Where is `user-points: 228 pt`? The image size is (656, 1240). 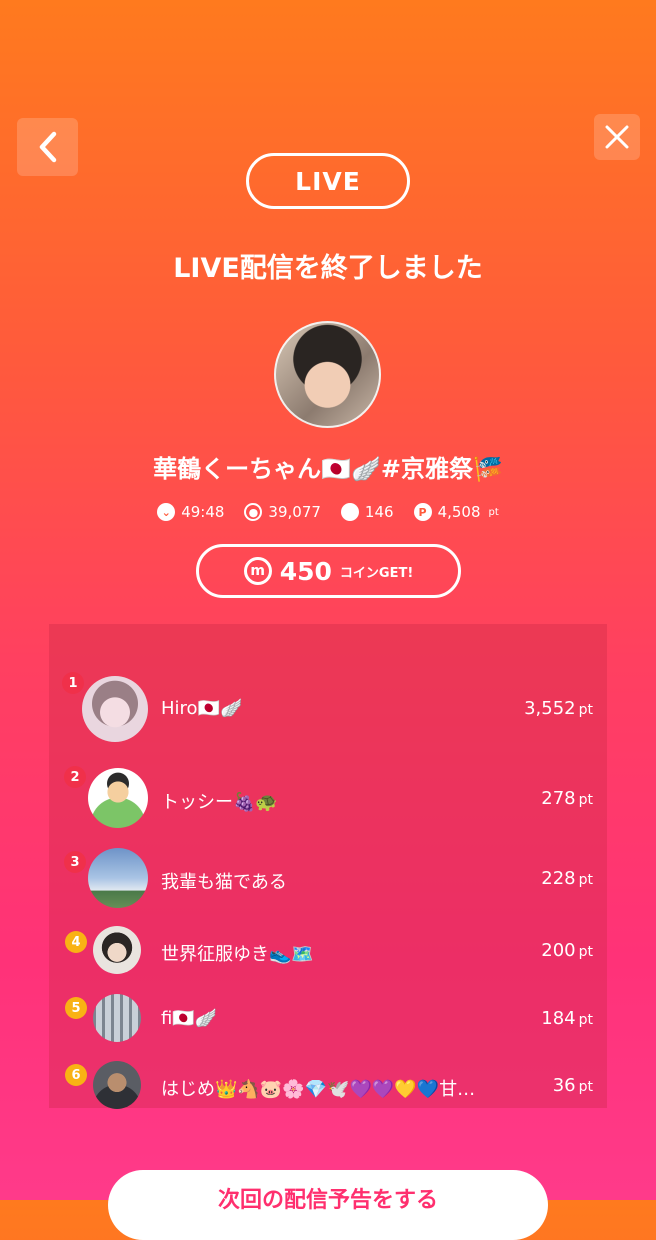
user-points: 228 pt is located at coordinates (567, 878).